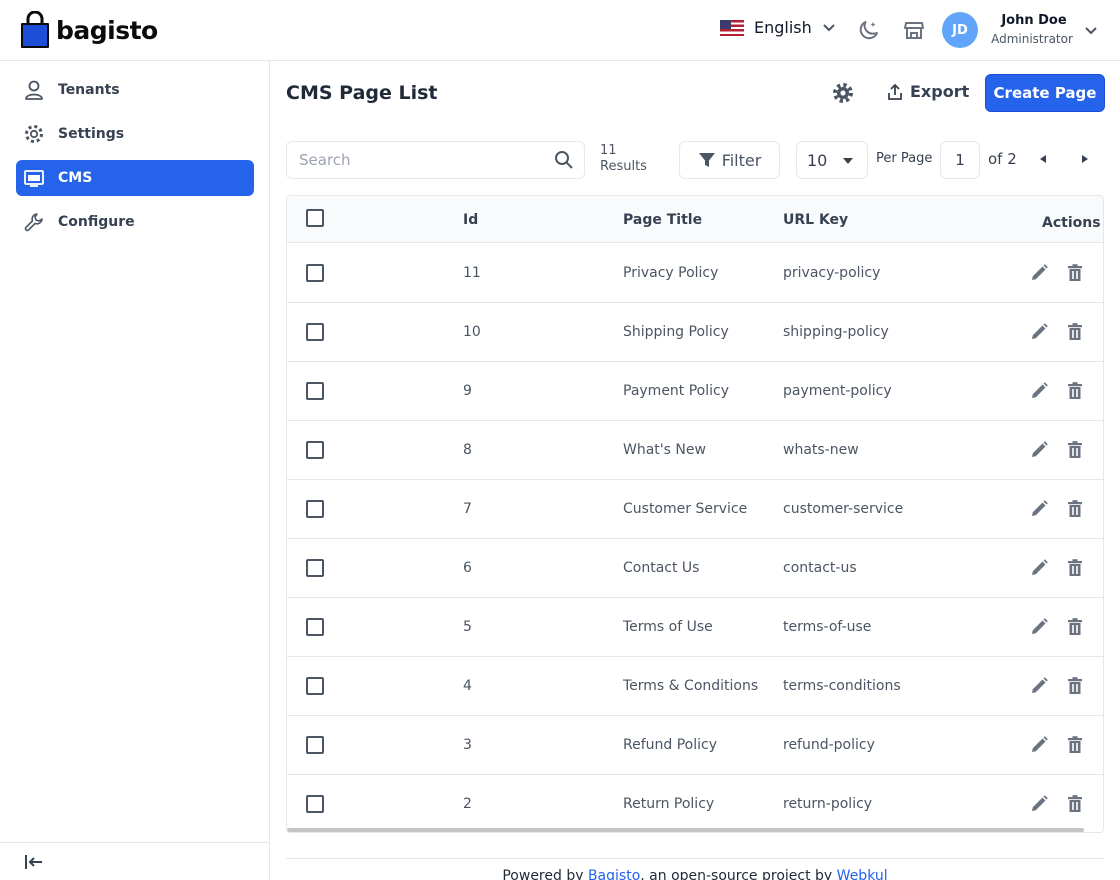 Image resolution: width=1120 pixels, height=880 pixels. Describe the element at coordinates (741, 160) in the screenshot. I see `filter-label: Filter` at that location.